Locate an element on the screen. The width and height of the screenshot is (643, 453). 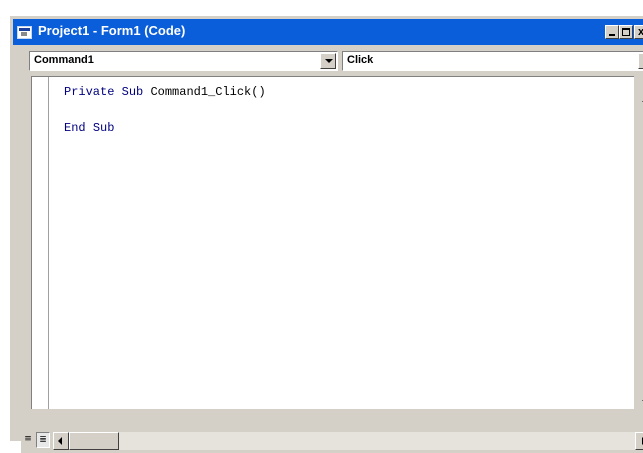
code-line: Private Sub Command1_Click() is located at coordinates (165, 92).